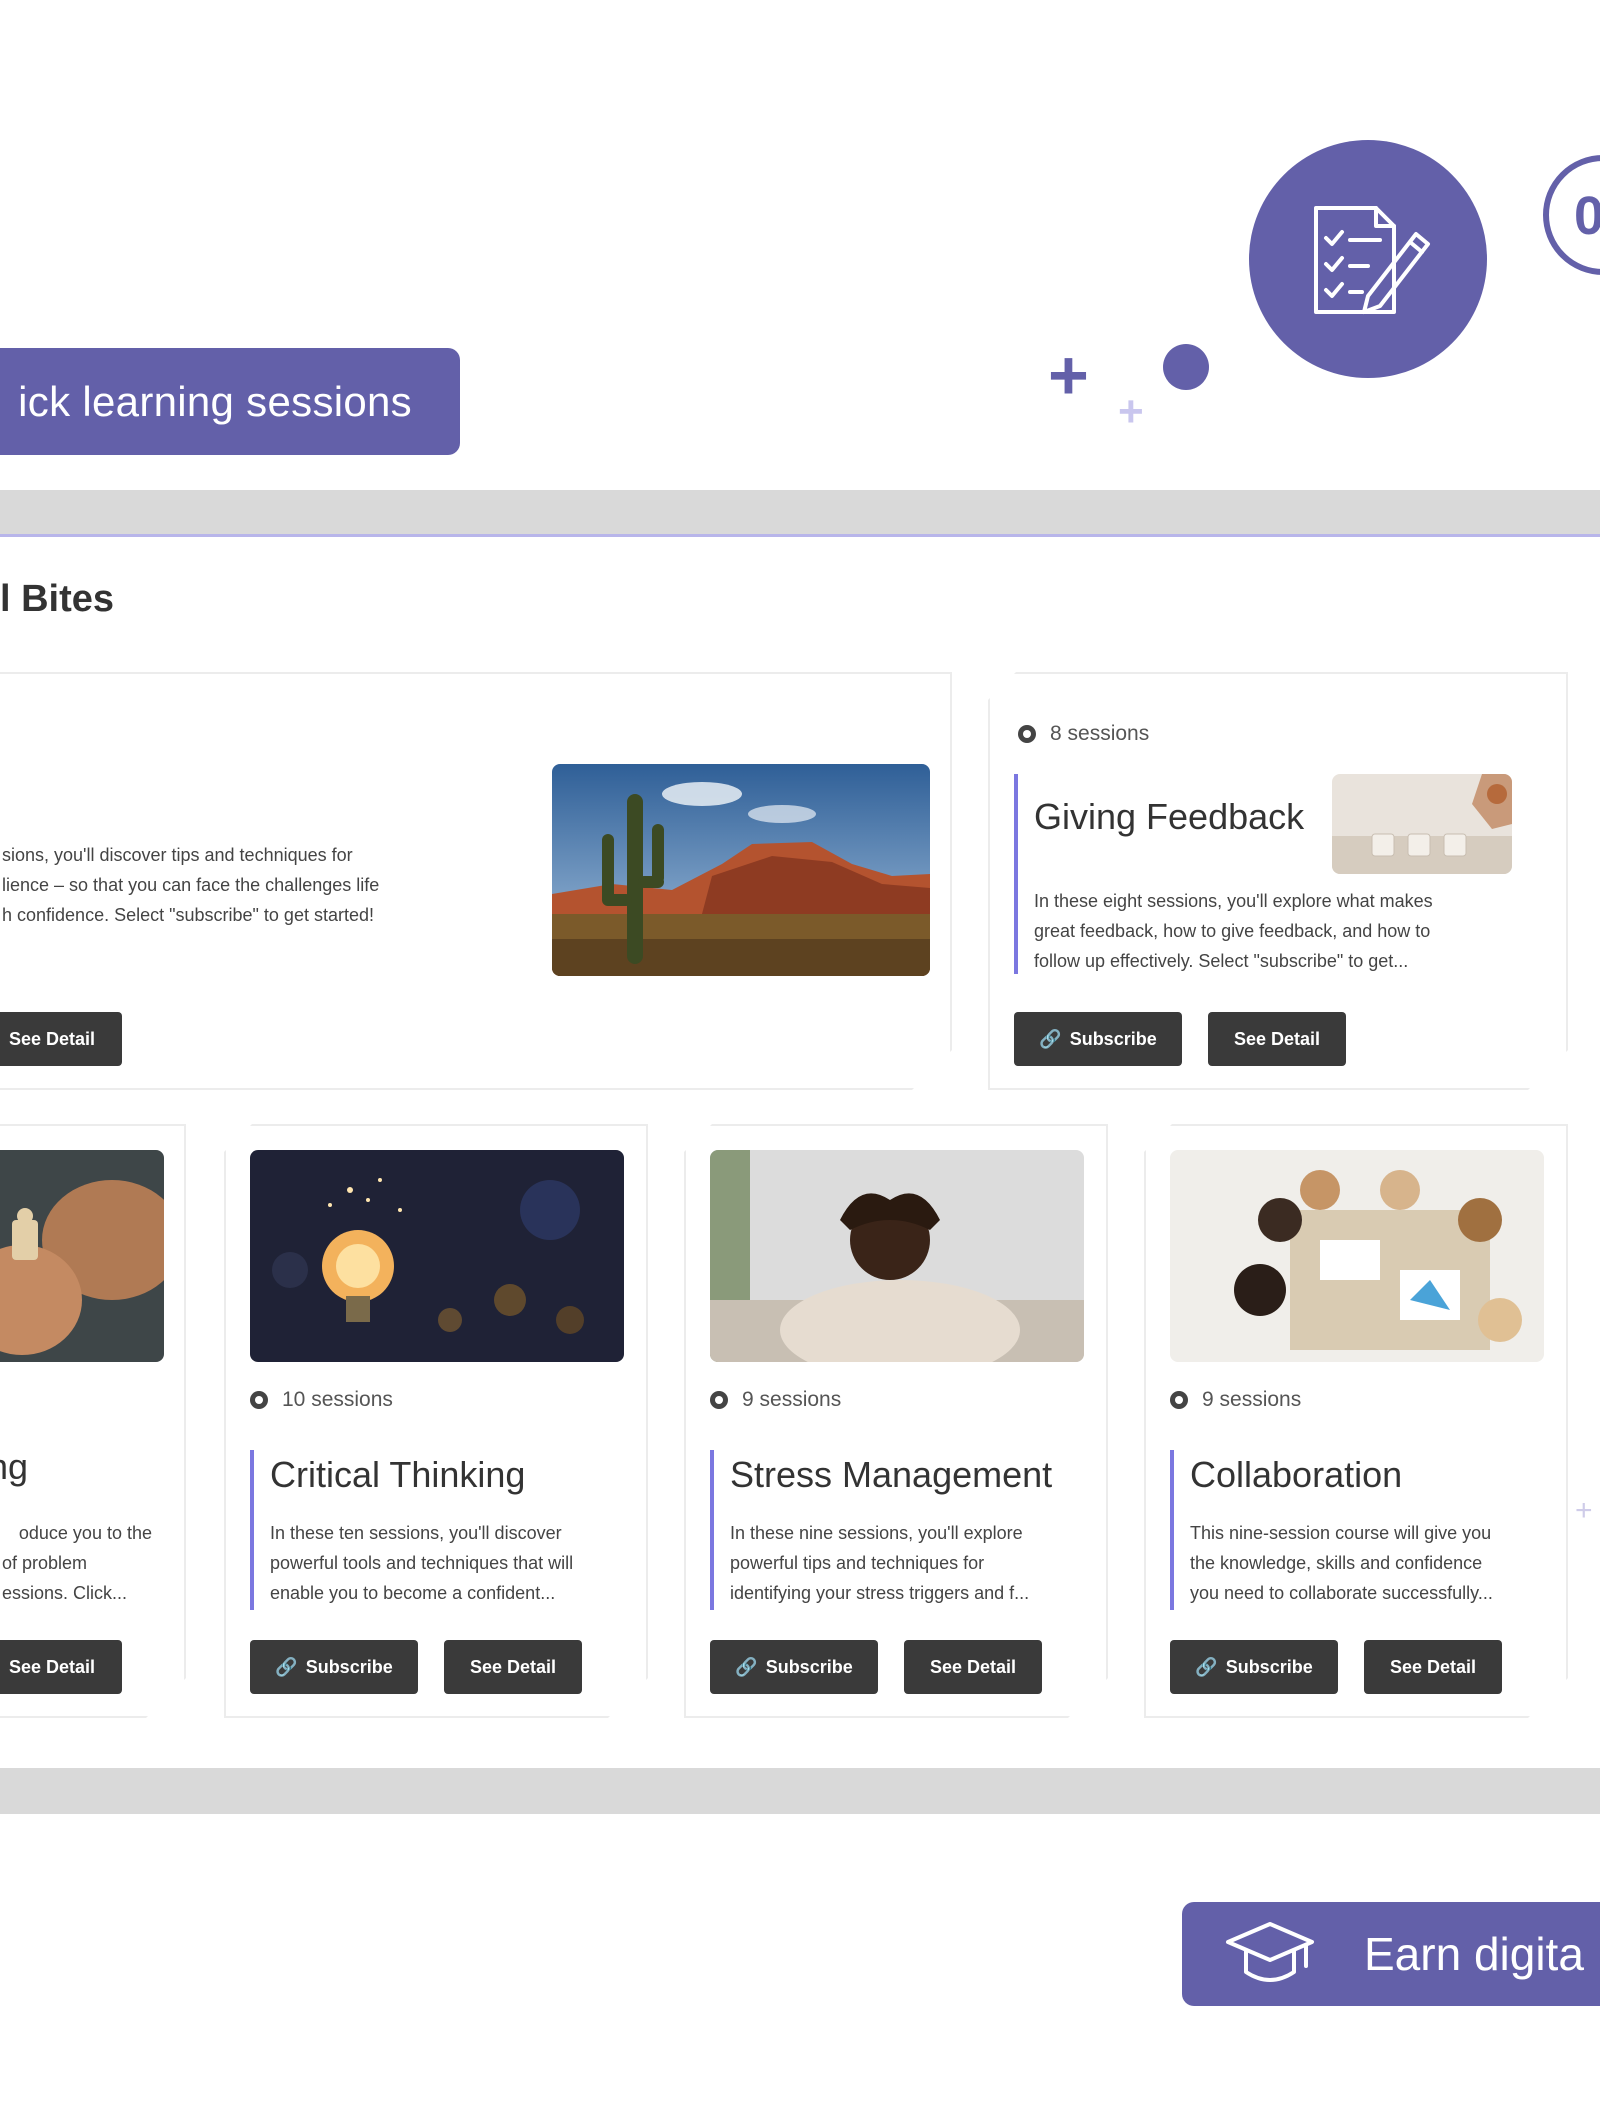 The image size is (1600, 2128). Describe the element at coordinates (897, 1256) in the screenshot. I see `course-image-relaxing` at that location.